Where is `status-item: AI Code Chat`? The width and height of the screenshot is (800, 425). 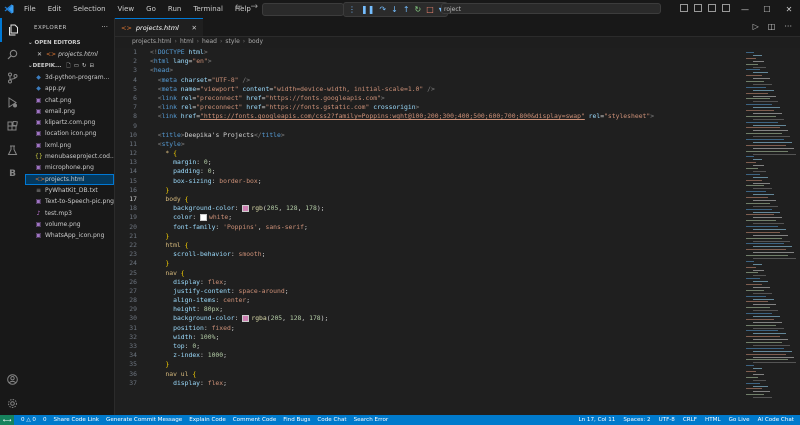
status-item: AI Code Chat is located at coordinates (776, 420).